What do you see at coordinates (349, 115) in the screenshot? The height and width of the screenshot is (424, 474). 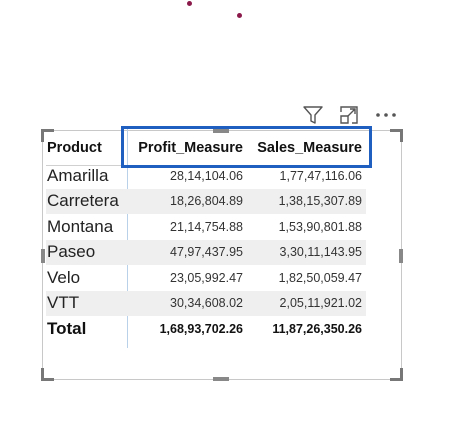 I see `focus-mode-icon` at bounding box center [349, 115].